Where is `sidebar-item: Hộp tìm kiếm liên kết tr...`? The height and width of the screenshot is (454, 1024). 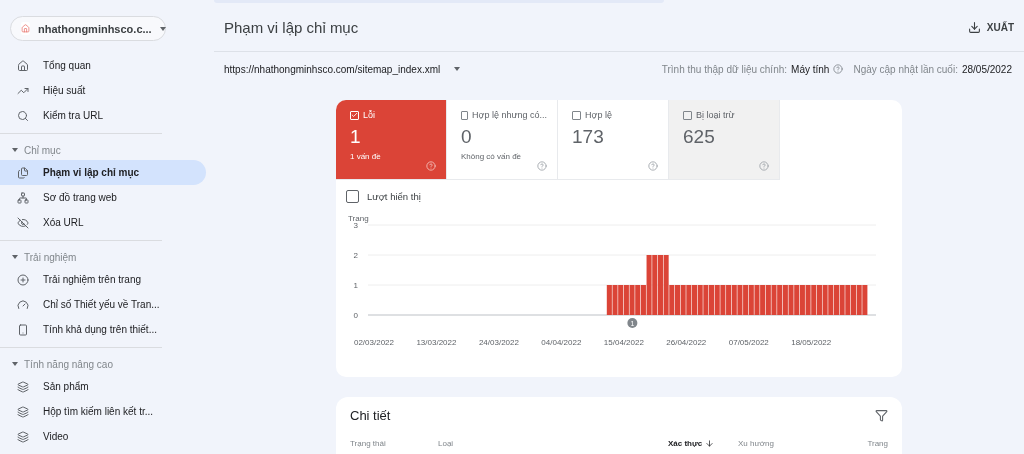
sidebar-item: Hộp tìm kiếm liên kết tr... is located at coordinates (103, 411).